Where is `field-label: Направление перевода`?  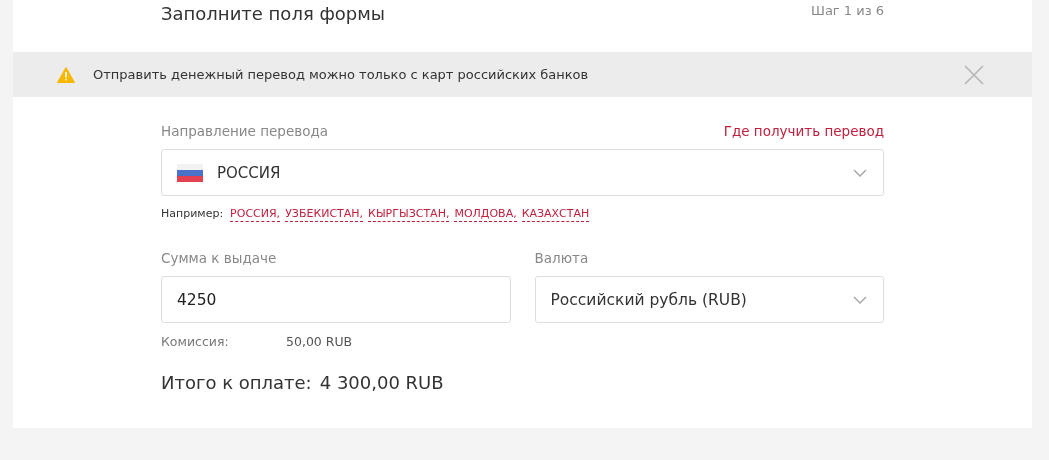
field-label: Направление перевода is located at coordinates (244, 131).